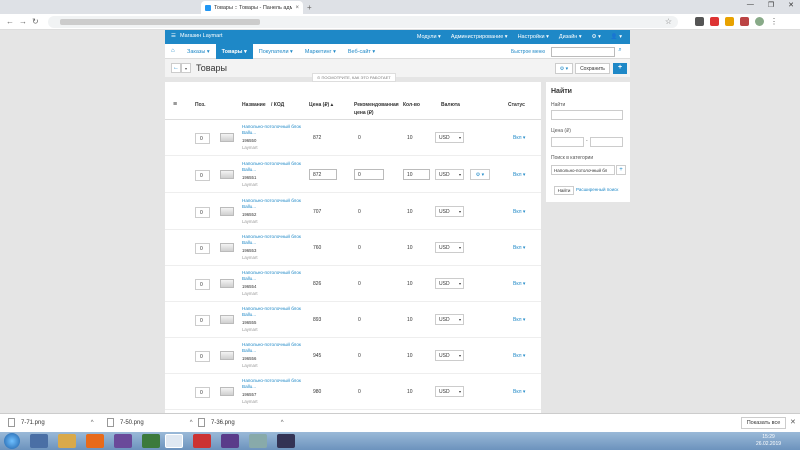 Image resolution: width=800 pixels, height=450 pixels. Describe the element at coordinates (567, 142) in the screenshot. I see `price-from-input` at that location.